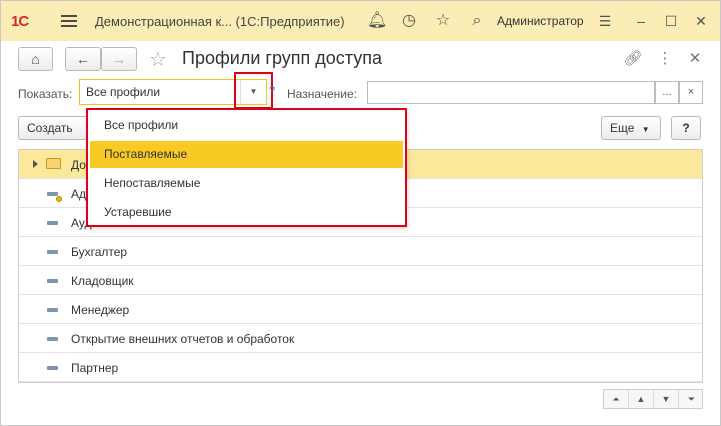 This screenshot has height=426, width=721. Describe the element at coordinates (511, 92) in the screenshot. I see `purpose-input` at that location.